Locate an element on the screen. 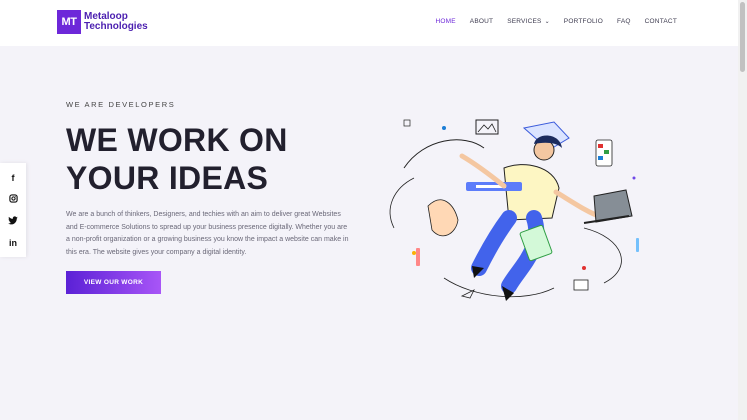 Image resolution: width=747 pixels, height=420 pixels. logo: MT Metaloop Technologies is located at coordinates (102, 22).